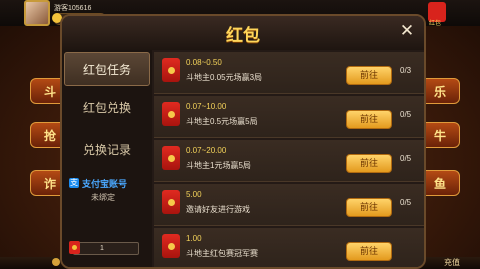 Image resolution: width=480 pixels, height=269 pixels. What do you see at coordinates (37, 13) in the screenshot?
I see `avatar` at bounding box center [37, 13].